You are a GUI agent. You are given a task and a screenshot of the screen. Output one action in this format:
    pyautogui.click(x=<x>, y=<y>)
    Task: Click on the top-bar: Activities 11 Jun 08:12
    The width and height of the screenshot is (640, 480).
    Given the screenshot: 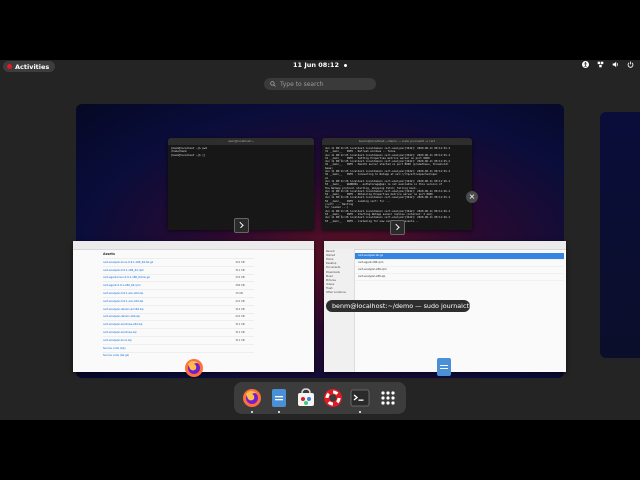 What is the action you would take?
    pyautogui.click(x=320, y=66)
    